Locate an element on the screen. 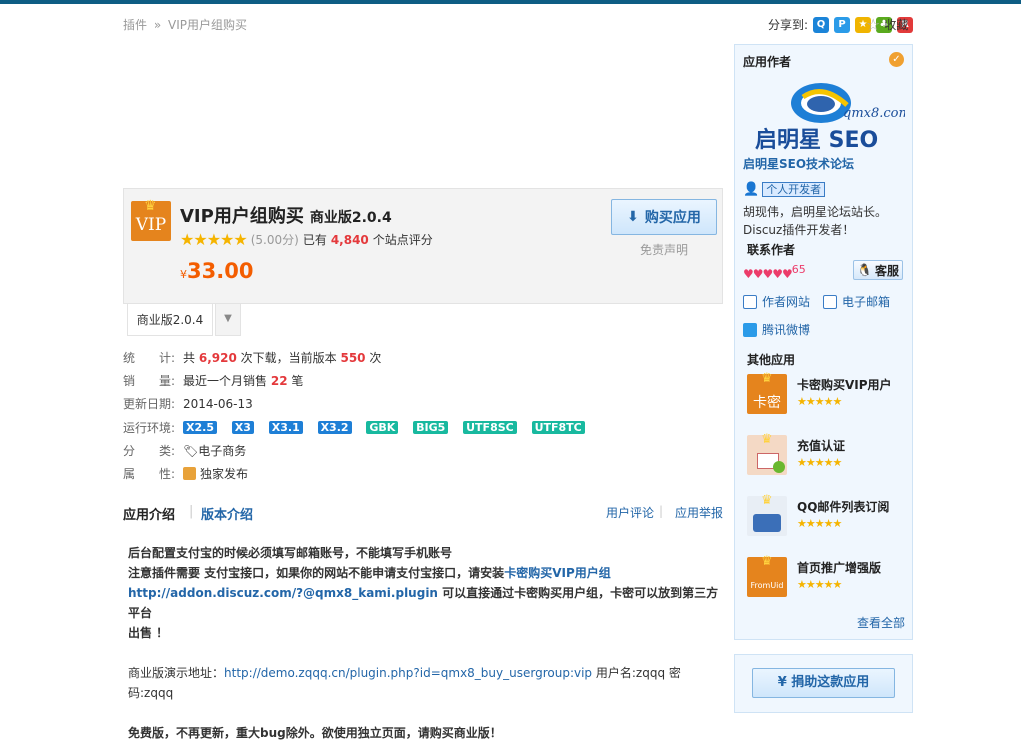 This screenshot has height=743, width=1021. logo-text: 启明星 SEO is located at coordinates (816, 140).